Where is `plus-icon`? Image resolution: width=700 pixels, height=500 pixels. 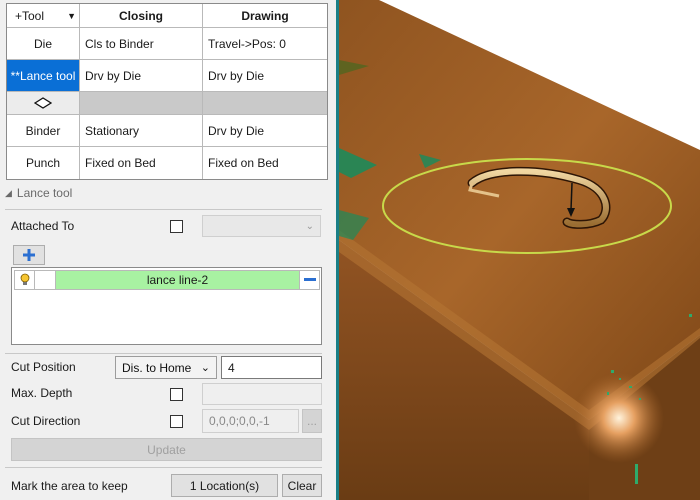 plus-icon is located at coordinates (29, 255).